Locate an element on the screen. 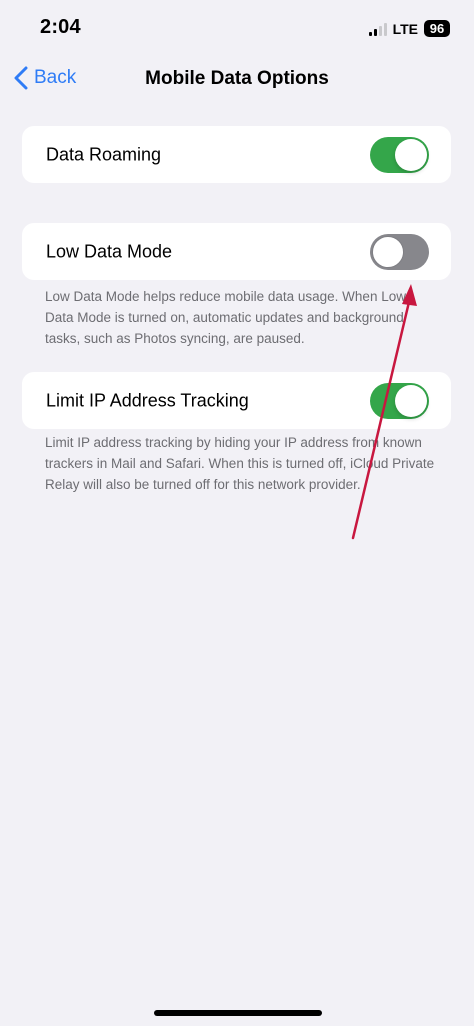 This screenshot has width=474, height=1026. status-bar: 2:04 LTE 96 is located at coordinates (237, 29).